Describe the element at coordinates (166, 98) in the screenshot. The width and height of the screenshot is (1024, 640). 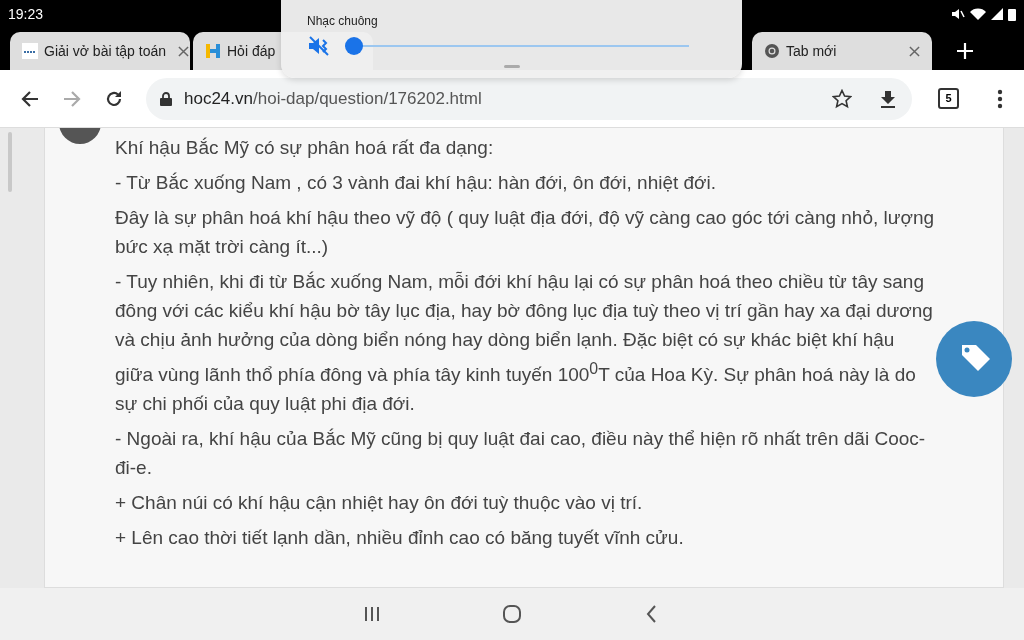
I see `lock-icon` at that location.